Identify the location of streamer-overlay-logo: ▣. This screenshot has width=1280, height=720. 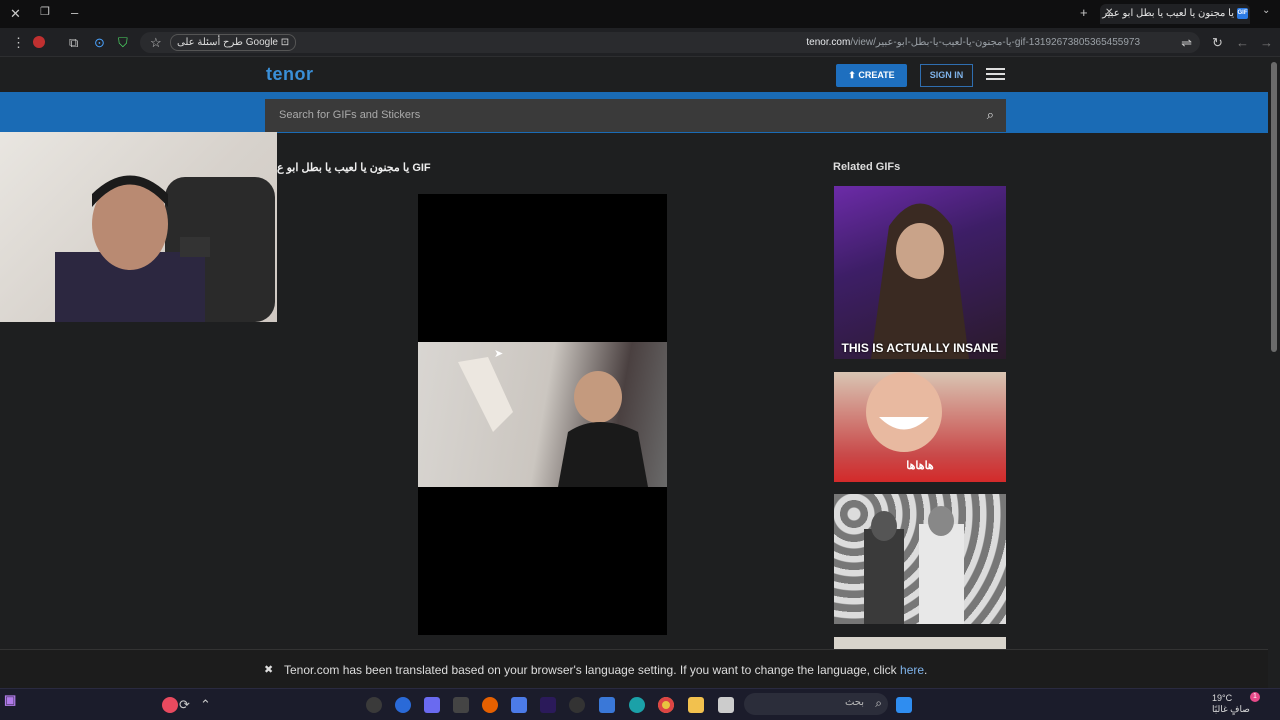
(10, 699).